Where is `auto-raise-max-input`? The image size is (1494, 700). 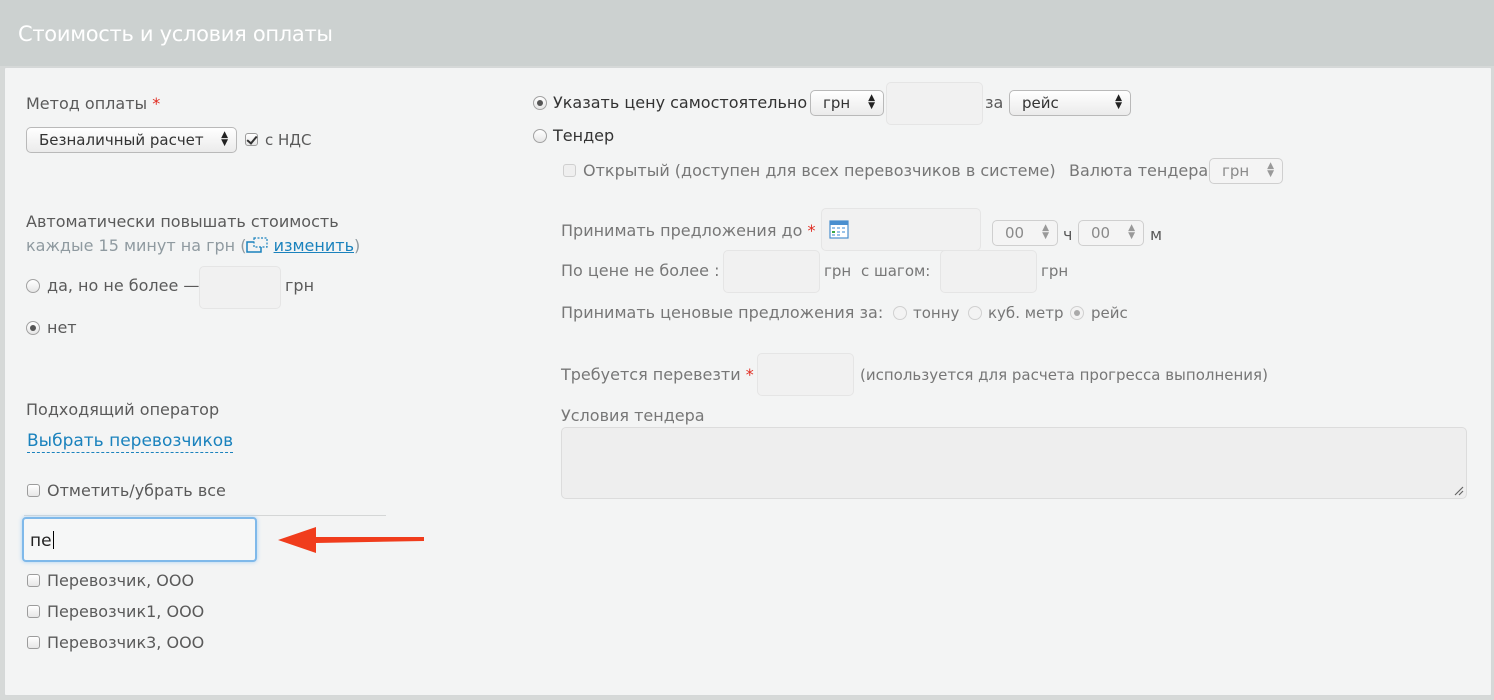
auto-raise-max-input is located at coordinates (240, 287).